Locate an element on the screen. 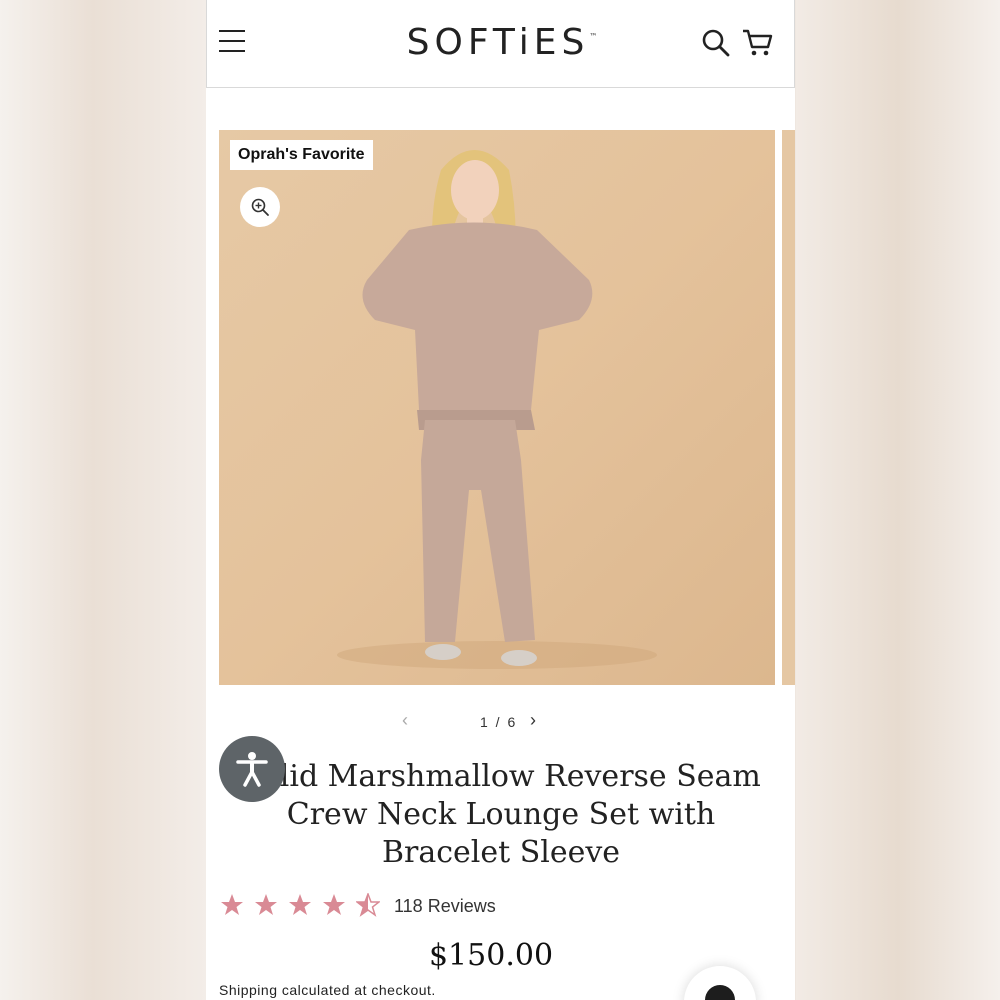  zoom-in-icon is located at coordinates (260, 207).